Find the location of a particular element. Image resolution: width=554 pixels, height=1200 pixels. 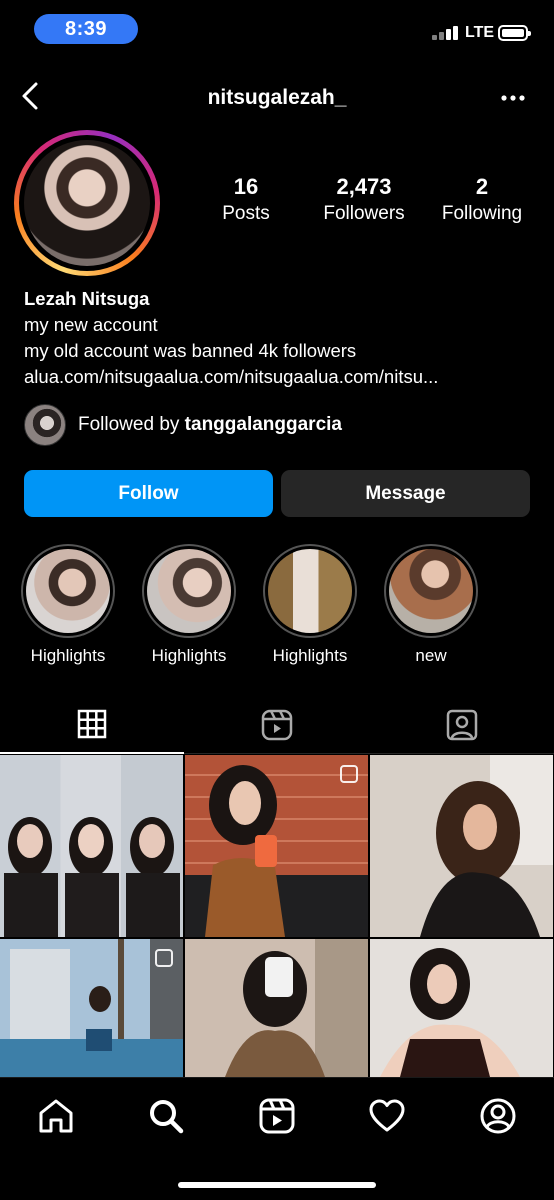

bio-line: my old account was banned 4k followers is located at coordinates (190, 350).